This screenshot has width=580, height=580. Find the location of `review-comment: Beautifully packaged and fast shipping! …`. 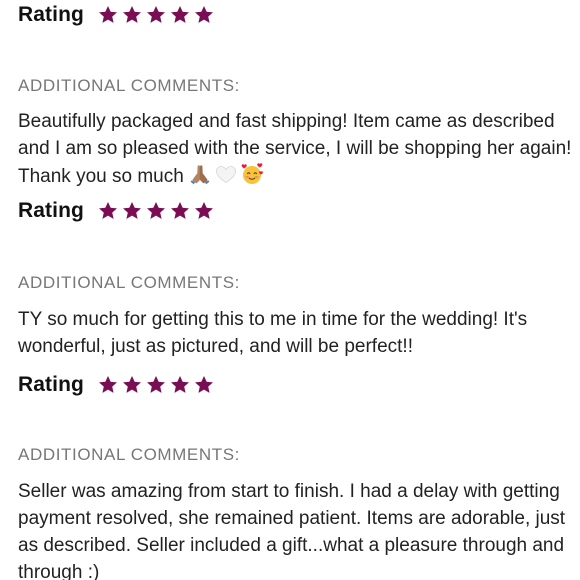

review-comment: Beautifully packaged and fast shipping! … is located at coordinates (298, 149).